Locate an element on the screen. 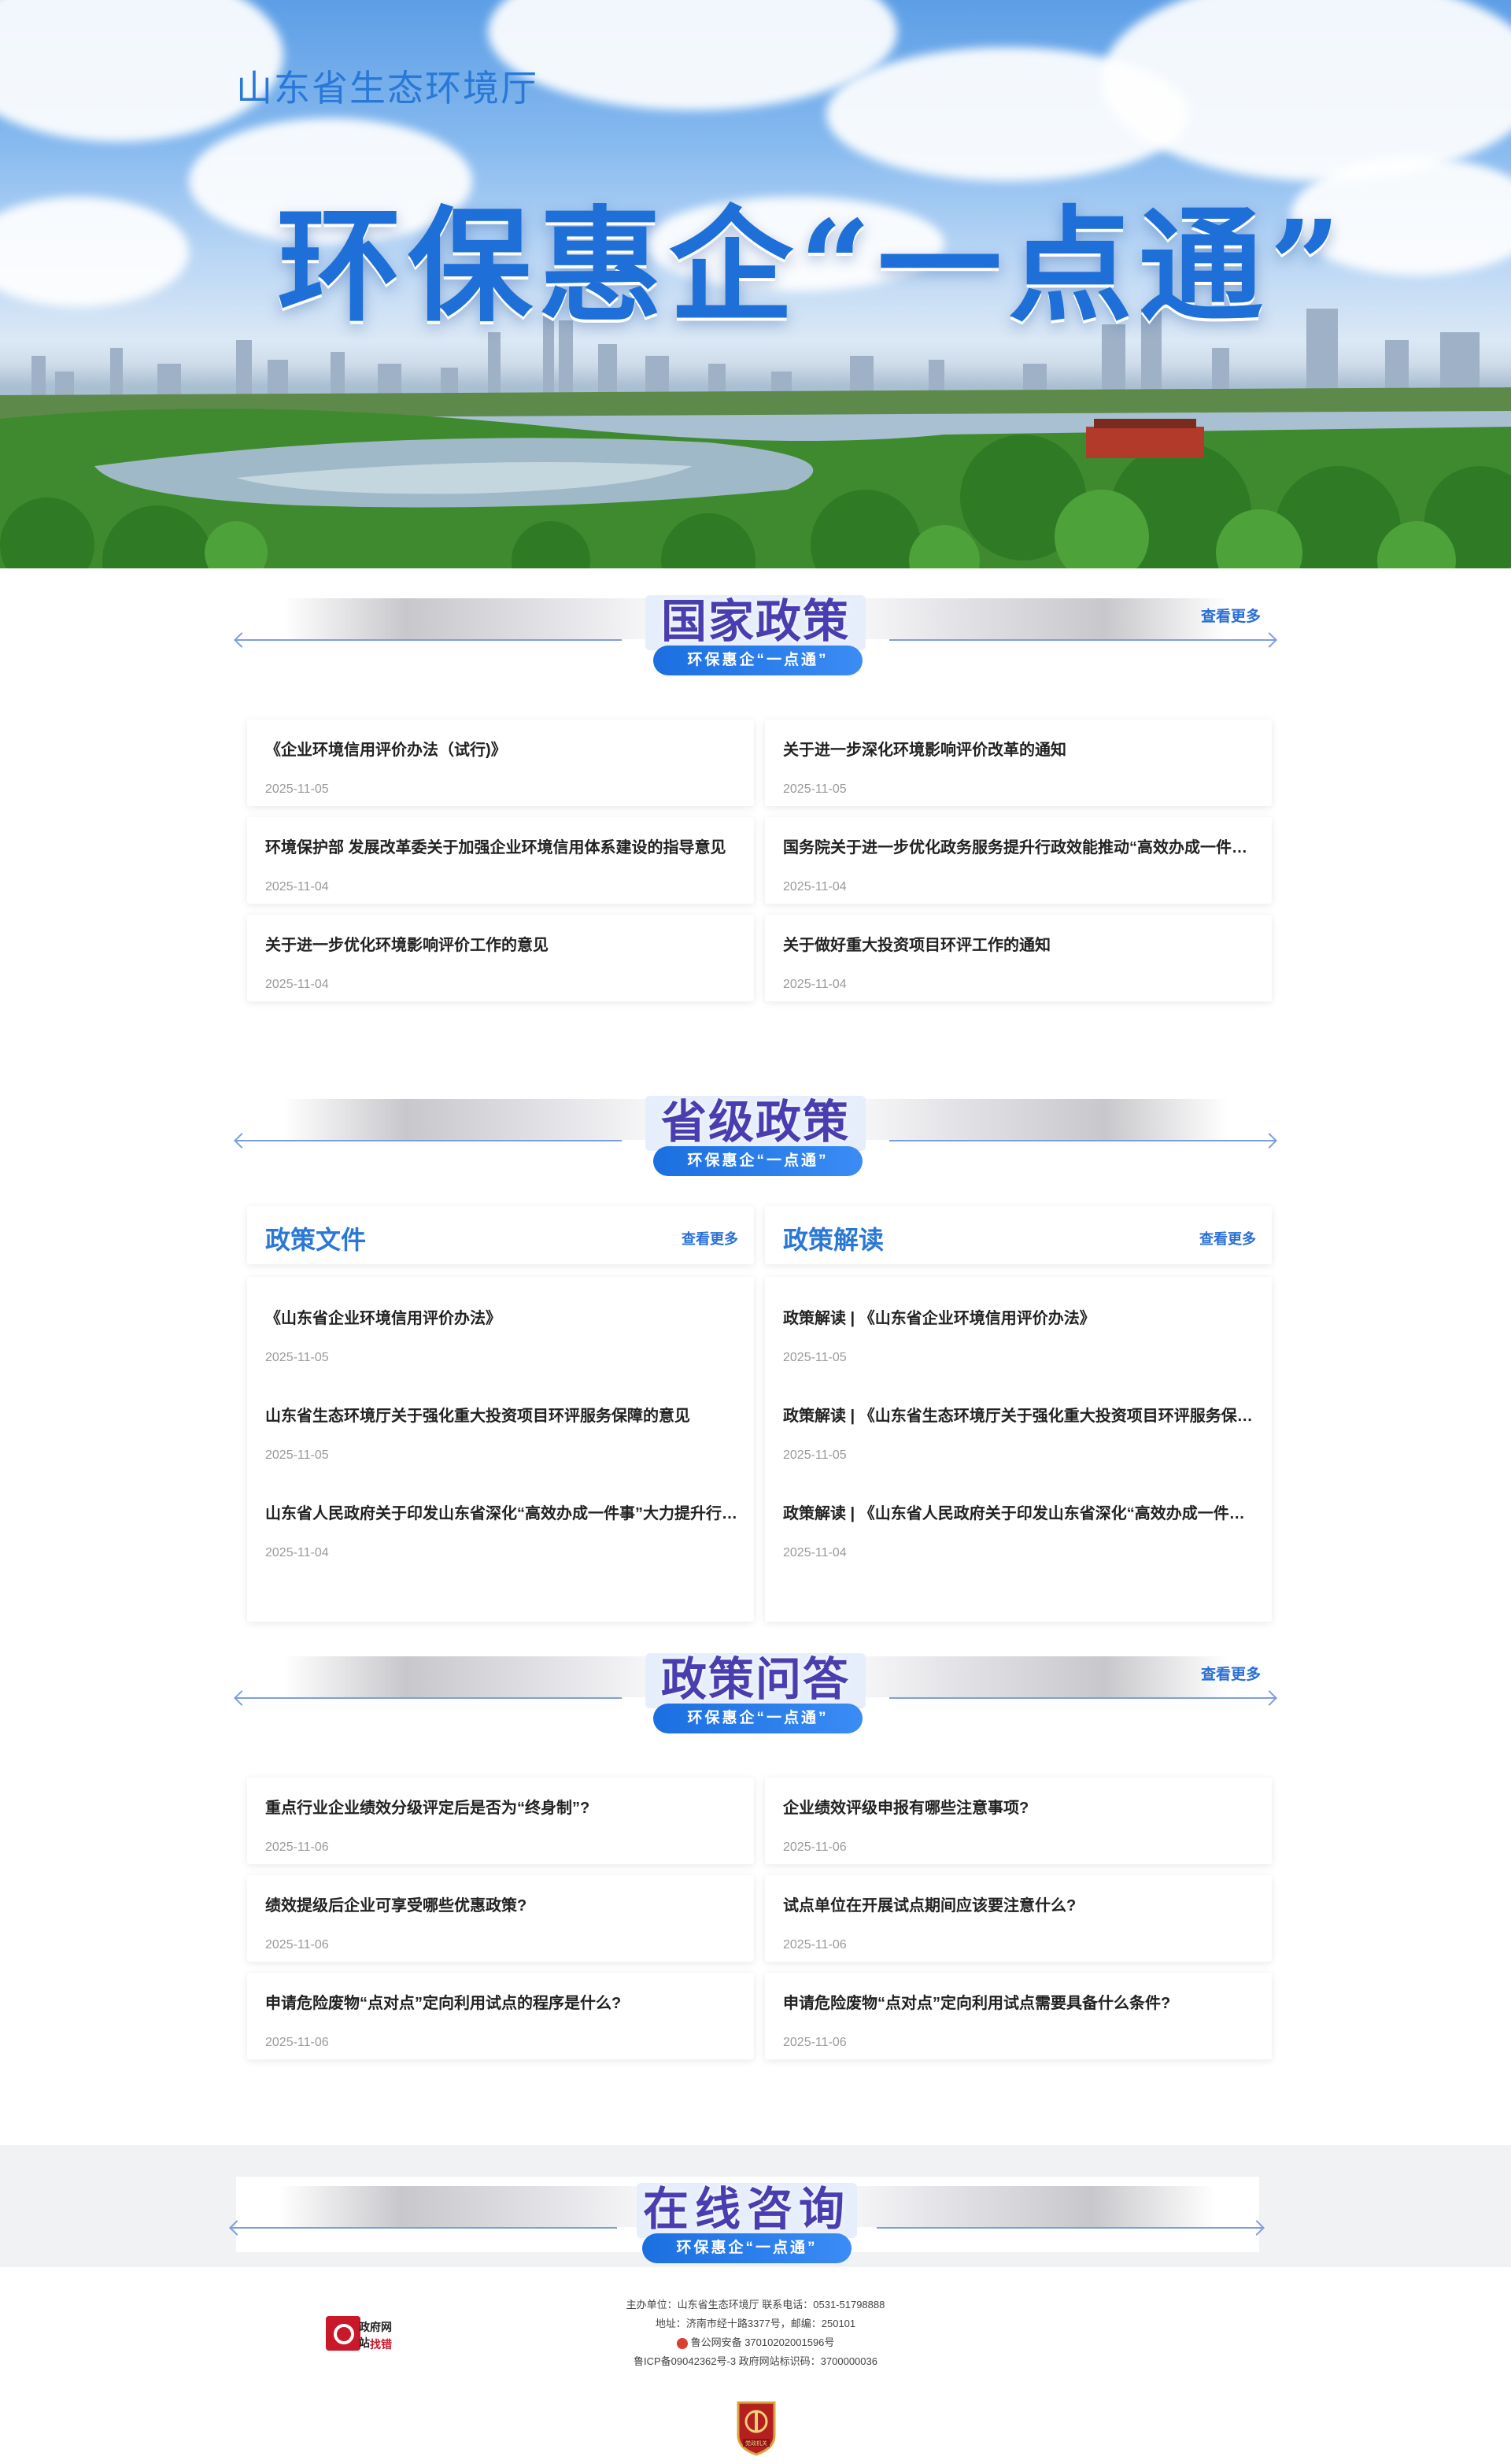  news-title: 山东省人民政府关于印发山东省深化“高效办成一件事”大力提升行政效能实施方案的通知 is located at coordinates (501, 1513).